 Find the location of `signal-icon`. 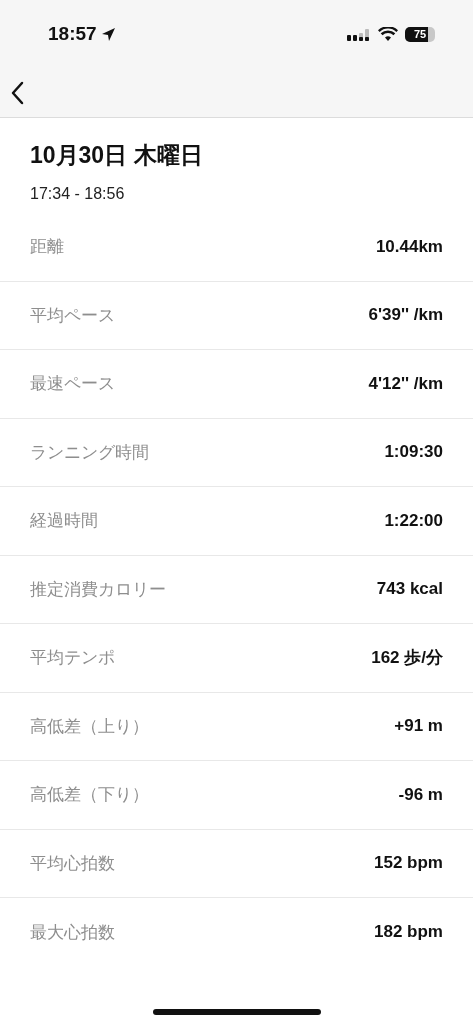

signal-icon is located at coordinates (359, 34).